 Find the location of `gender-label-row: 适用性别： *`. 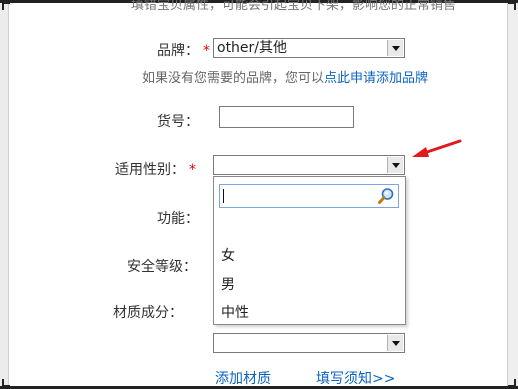

gender-label-row: 适用性别： * is located at coordinates (155, 169).